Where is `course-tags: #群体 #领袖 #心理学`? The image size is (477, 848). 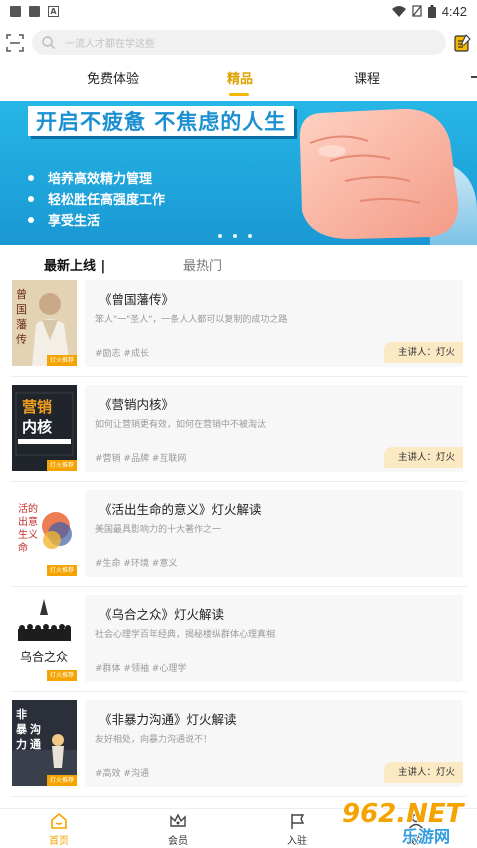 course-tags: #群体 #领袖 #心理学 is located at coordinates (141, 669).